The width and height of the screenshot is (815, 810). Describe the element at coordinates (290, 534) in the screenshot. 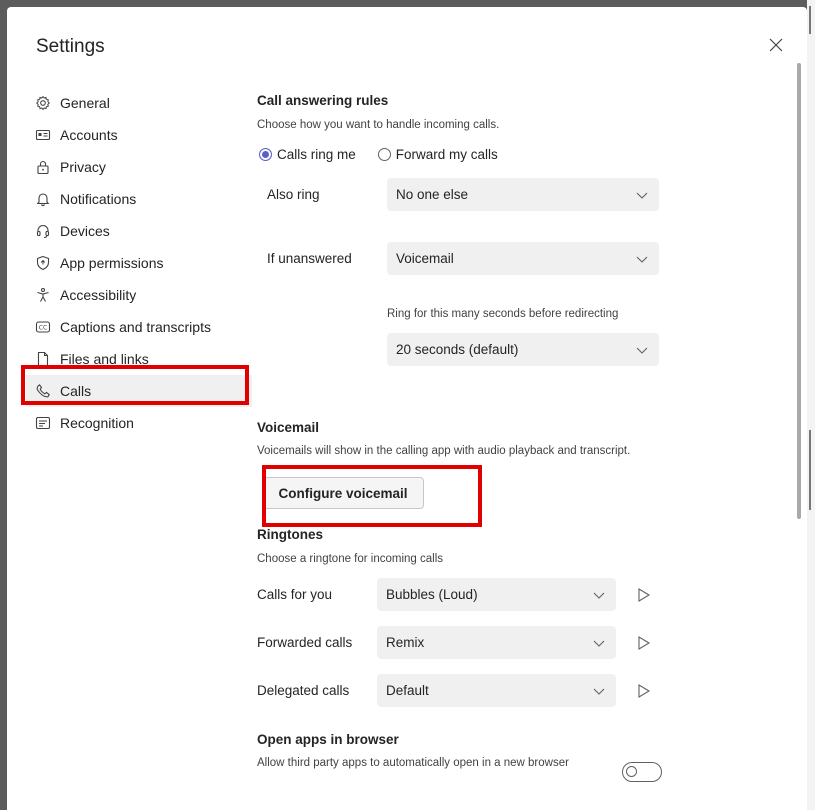

I see `ringtones-title: Ringtones` at that location.